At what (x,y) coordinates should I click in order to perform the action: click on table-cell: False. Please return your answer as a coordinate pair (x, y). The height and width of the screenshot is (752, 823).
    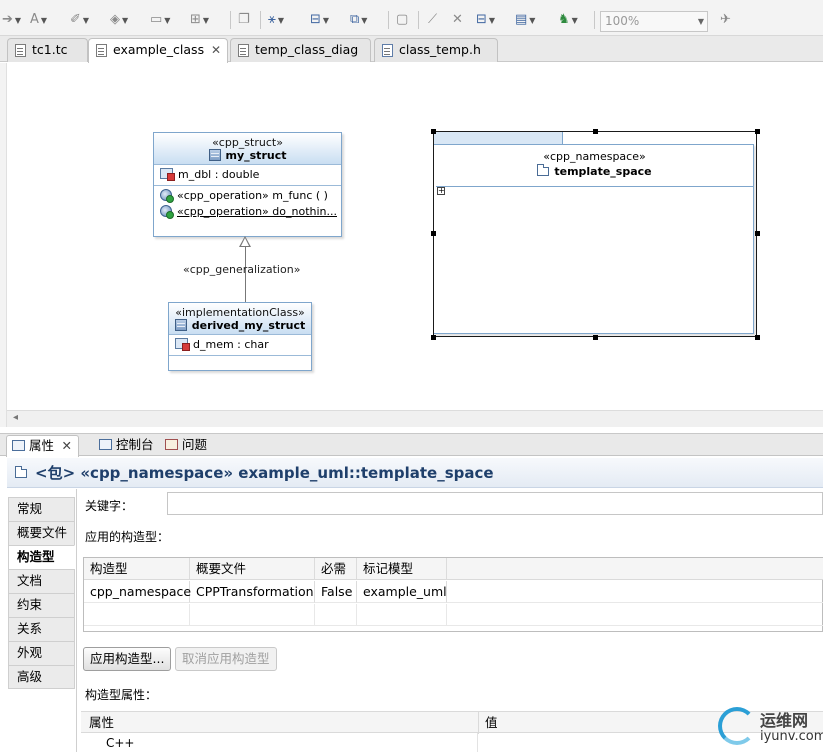
    Looking at the image, I should click on (336, 592).